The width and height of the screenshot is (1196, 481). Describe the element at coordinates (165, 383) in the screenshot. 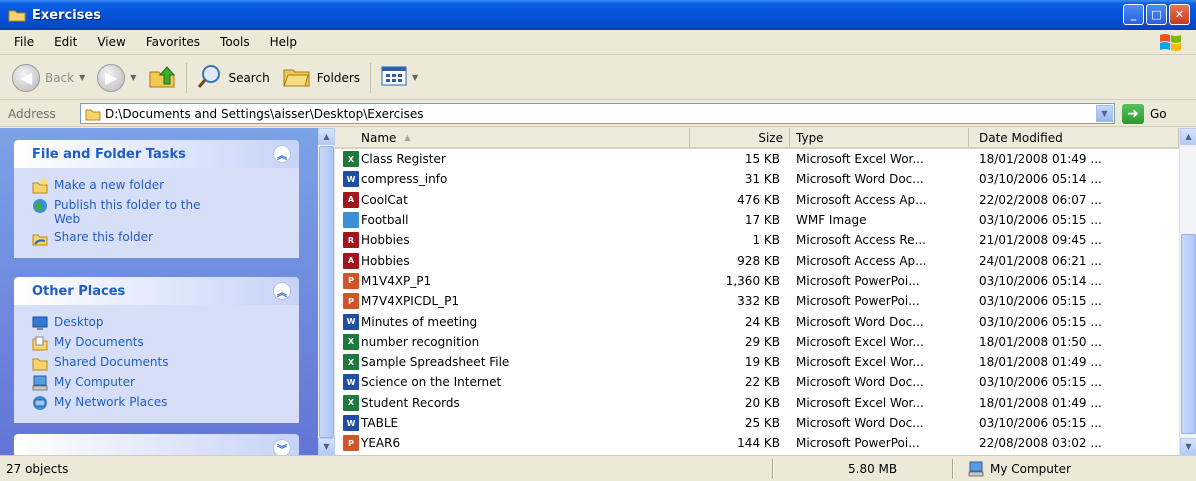

I see `place-my-computer: My Computer` at that location.